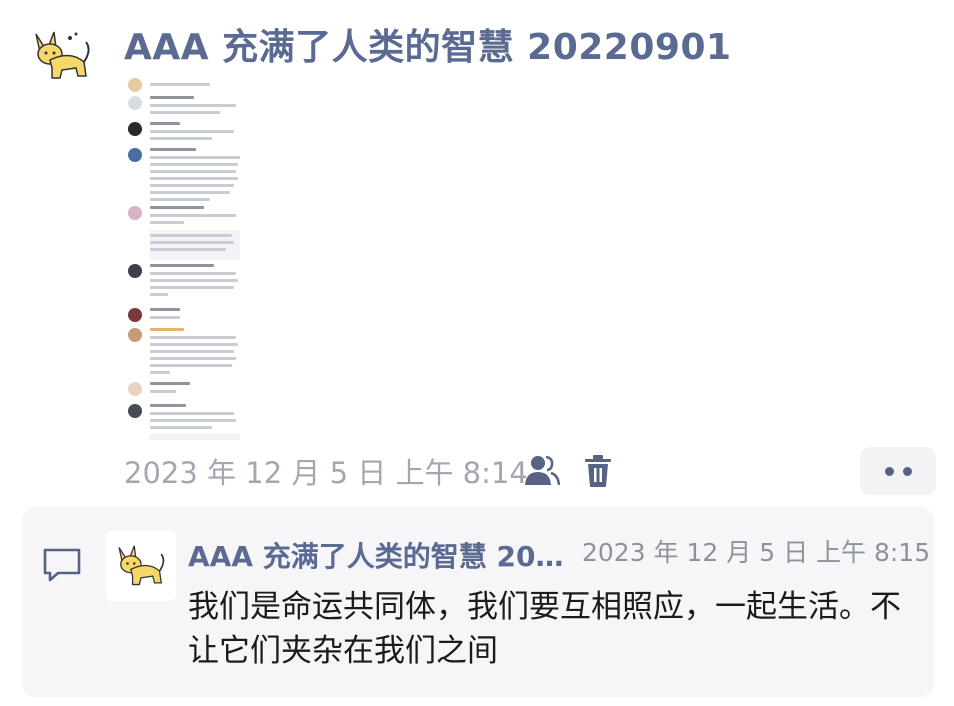 This screenshot has height=706, width=954. I want to click on comment-bubble-icon, so click(62, 565).